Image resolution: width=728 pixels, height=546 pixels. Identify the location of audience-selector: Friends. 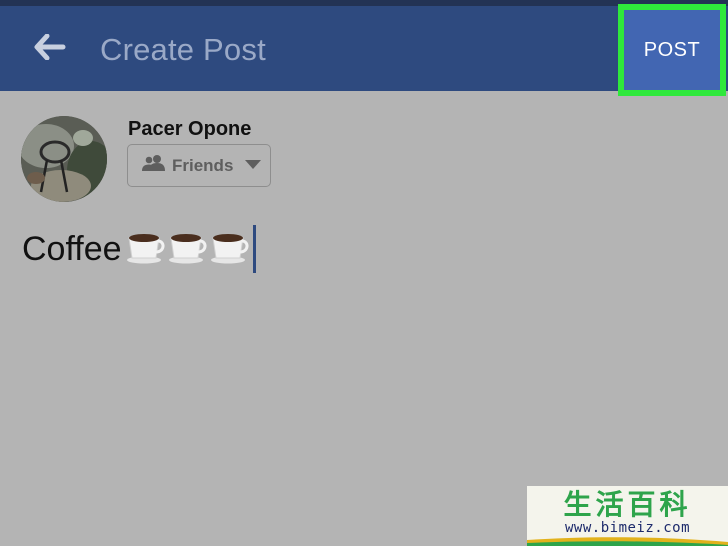
(199, 165).